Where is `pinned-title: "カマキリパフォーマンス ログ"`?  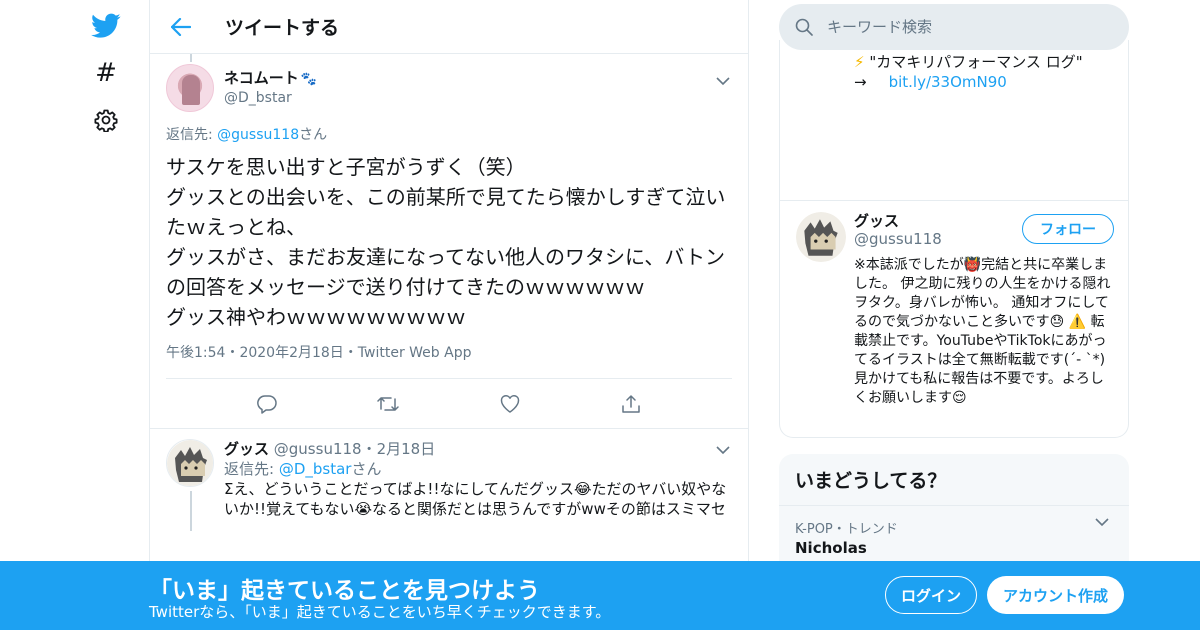
pinned-title: "カマキリパフォーマンス ログ" is located at coordinates (976, 62).